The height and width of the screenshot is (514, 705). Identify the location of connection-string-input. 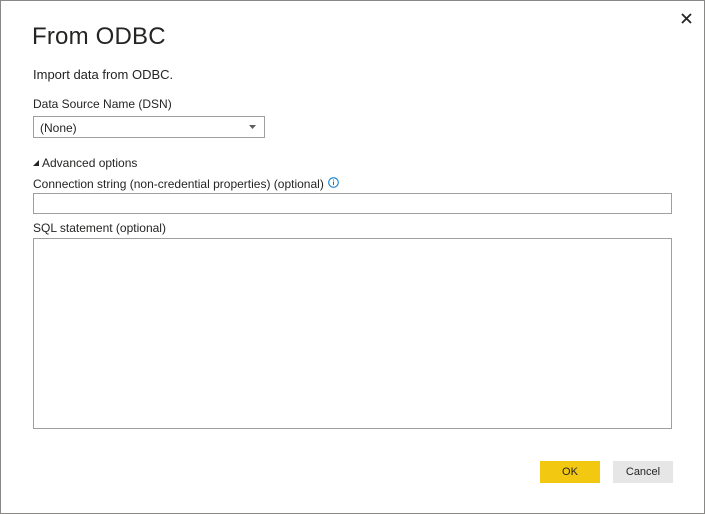
(352, 203).